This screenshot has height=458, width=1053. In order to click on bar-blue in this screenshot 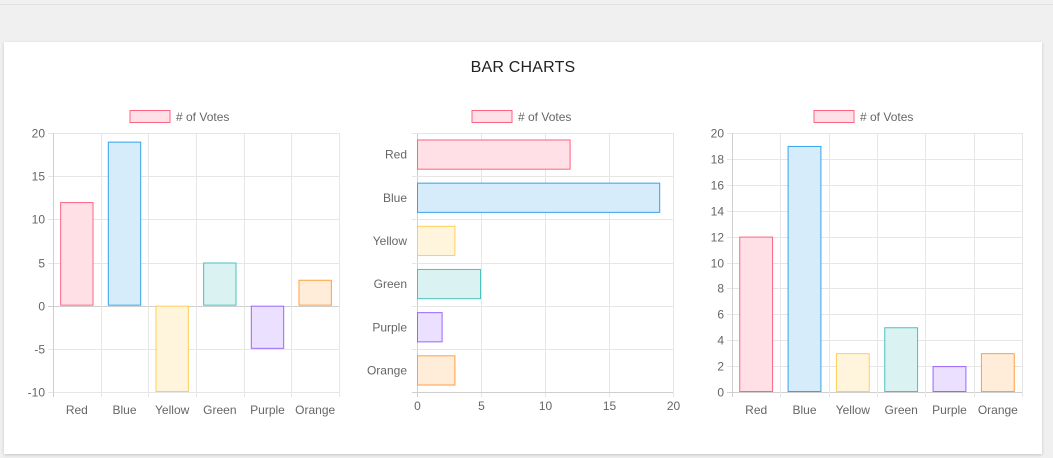, I will do `click(804, 268)`.